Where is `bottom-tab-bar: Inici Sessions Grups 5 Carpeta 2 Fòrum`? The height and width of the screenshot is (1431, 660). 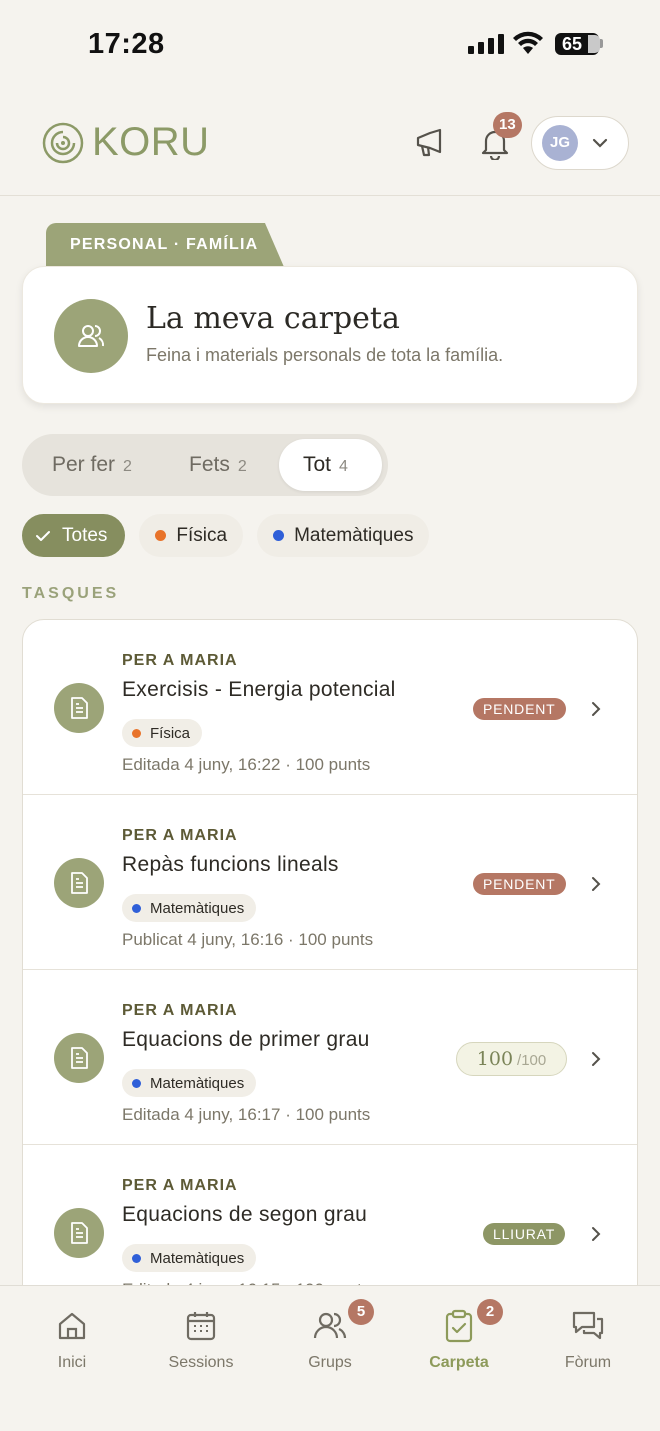 bottom-tab-bar: Inici Sessions Grups 5 Carpeta 2 Fòrum is located at coordinates (330, 1358).